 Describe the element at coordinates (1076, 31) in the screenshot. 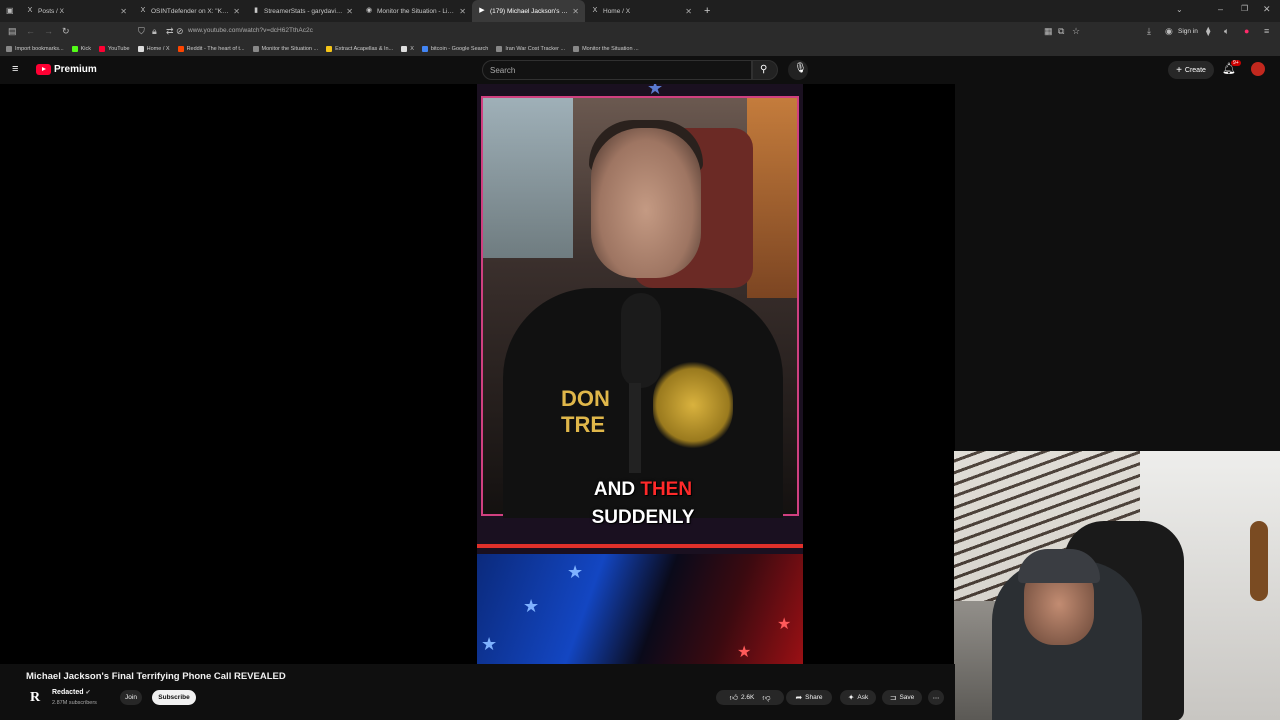

I see `bookmark-star-icon: ☆` at that location.